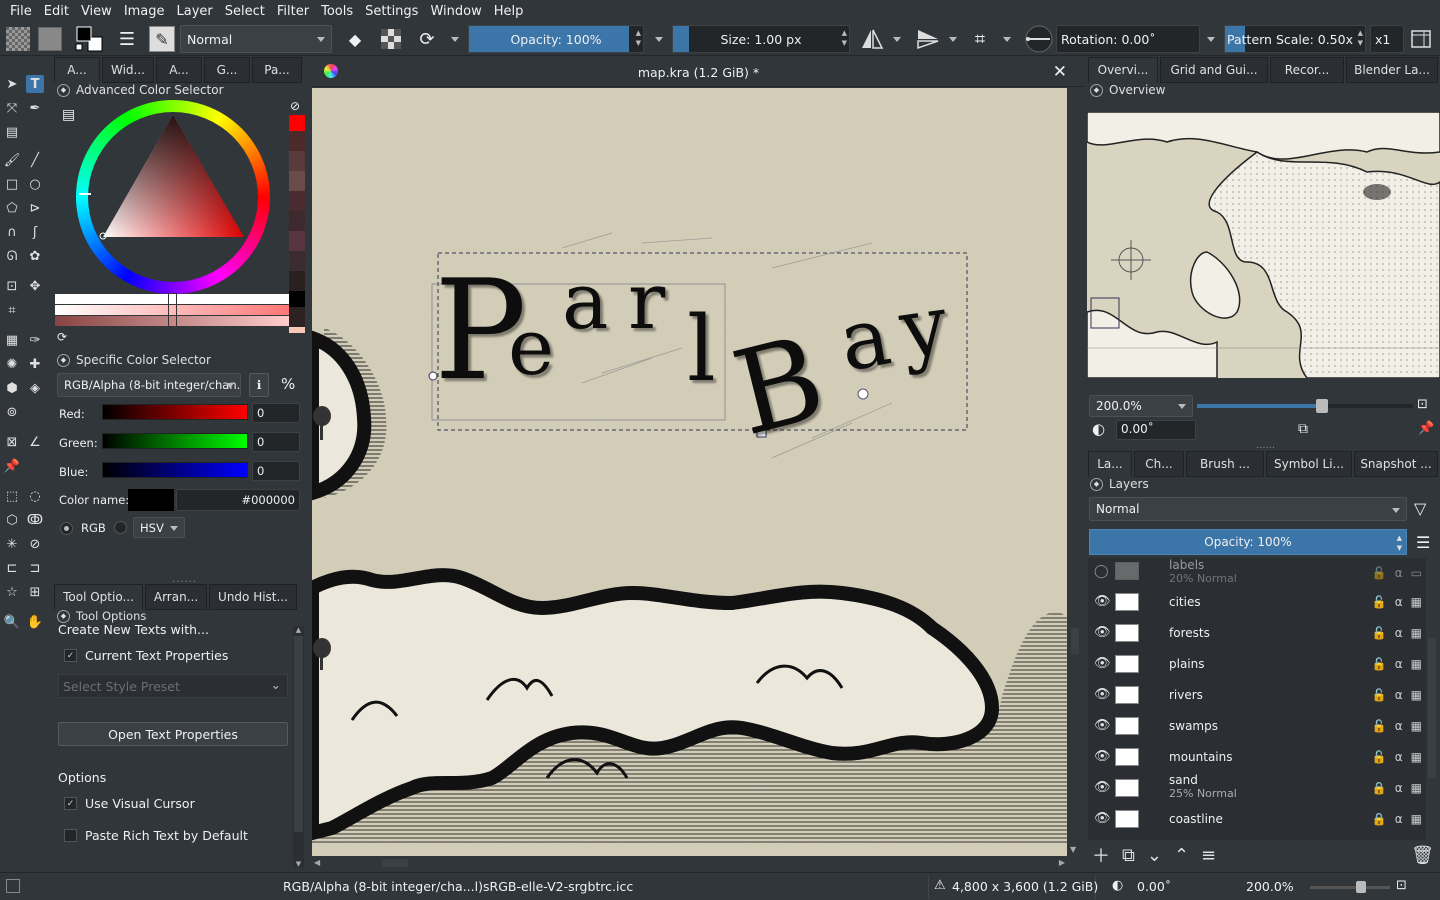 This screenshot has width=1440, height=900. I want to click on bezier-tool-icon: ∩, so click(12, 232).